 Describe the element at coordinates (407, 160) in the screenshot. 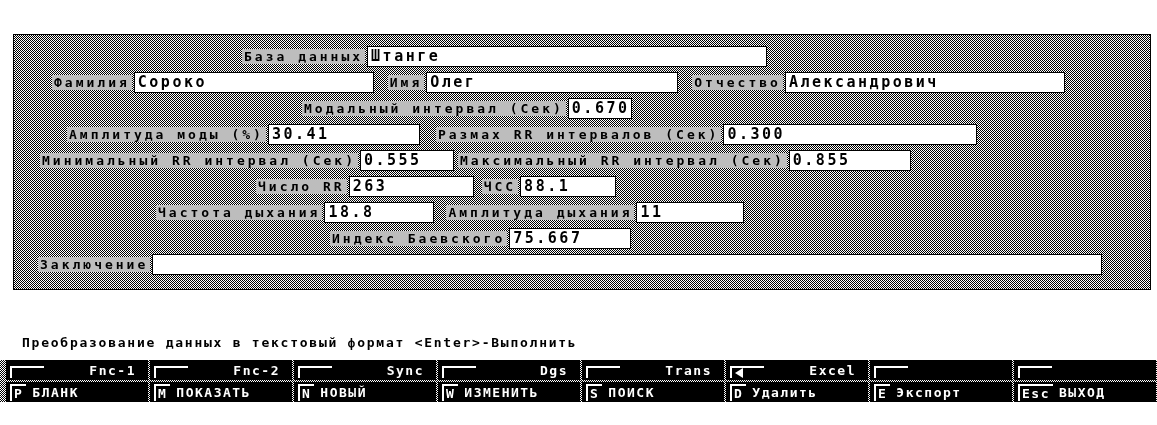

I see `input-field: 0.555` at that location.